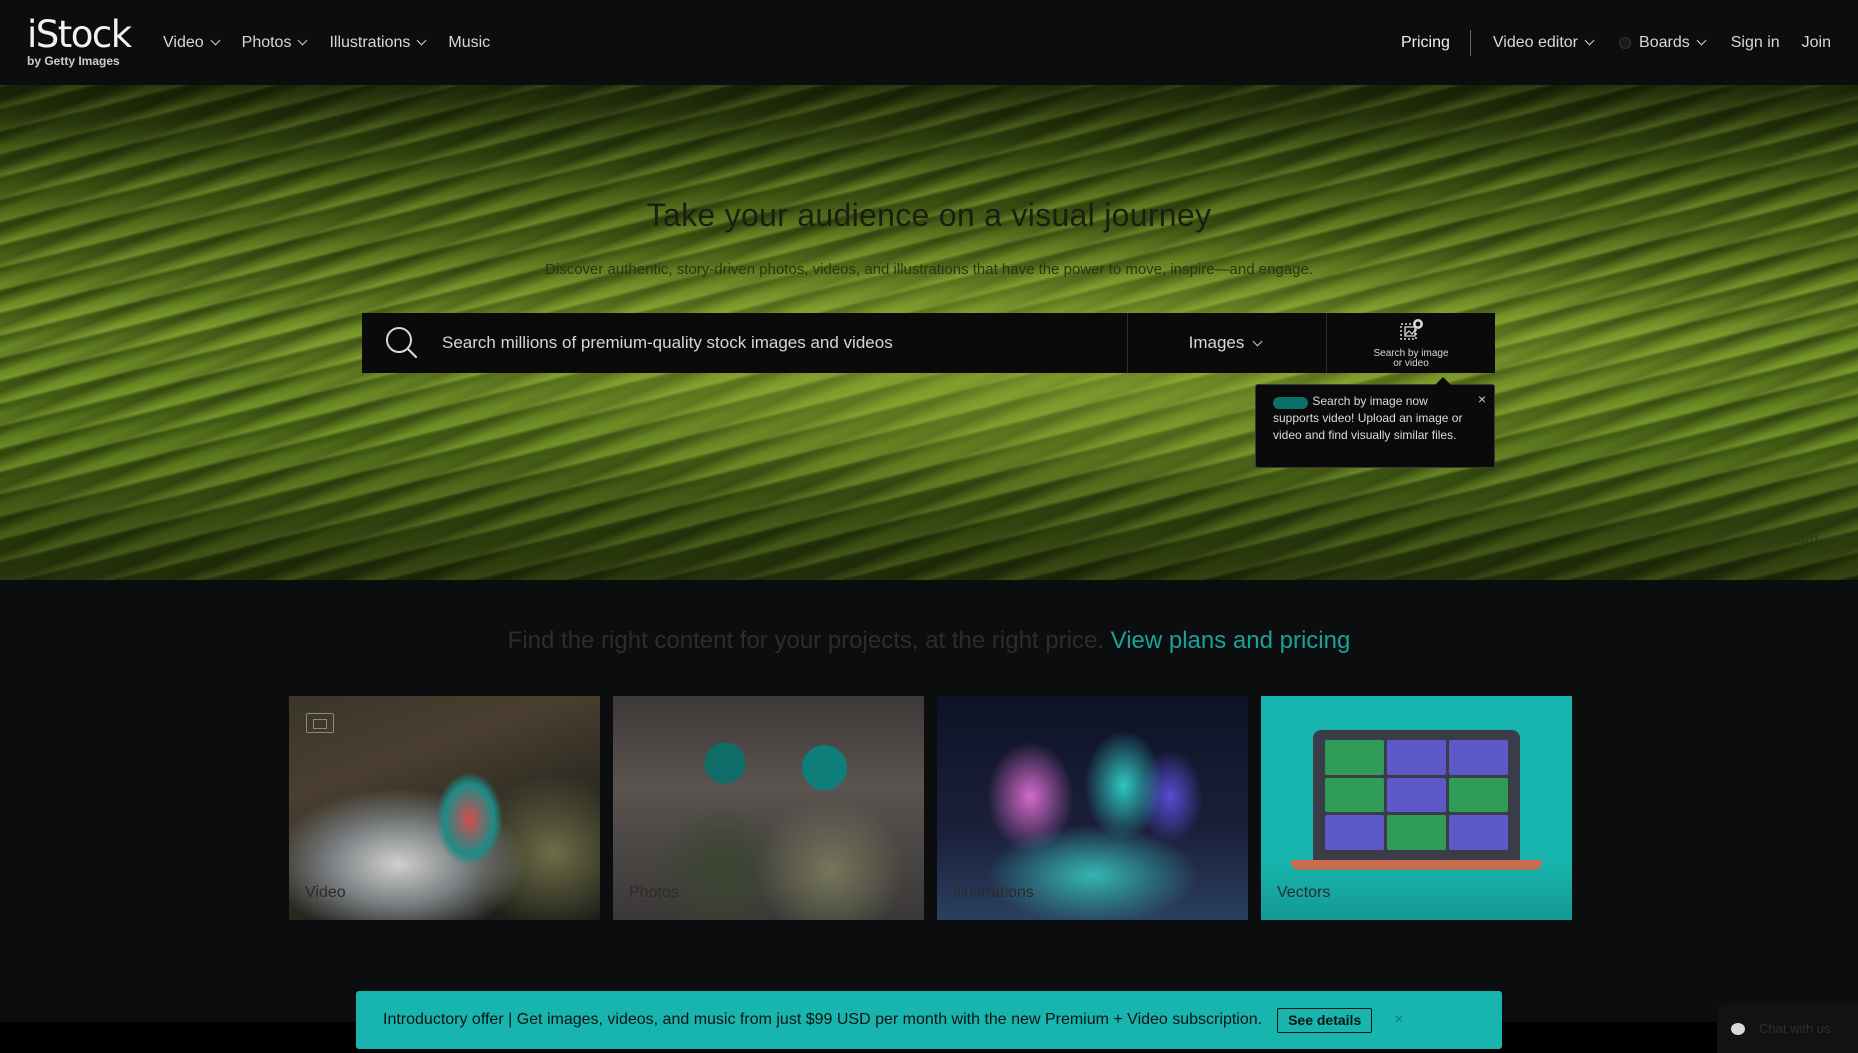 The height and width of the screenshot is (1053, 1858). What do you see at coordinates (370, 42) in the screenshot?
I see `nav-illustrations-label: Illustrations` at bounding box center [370, 42].